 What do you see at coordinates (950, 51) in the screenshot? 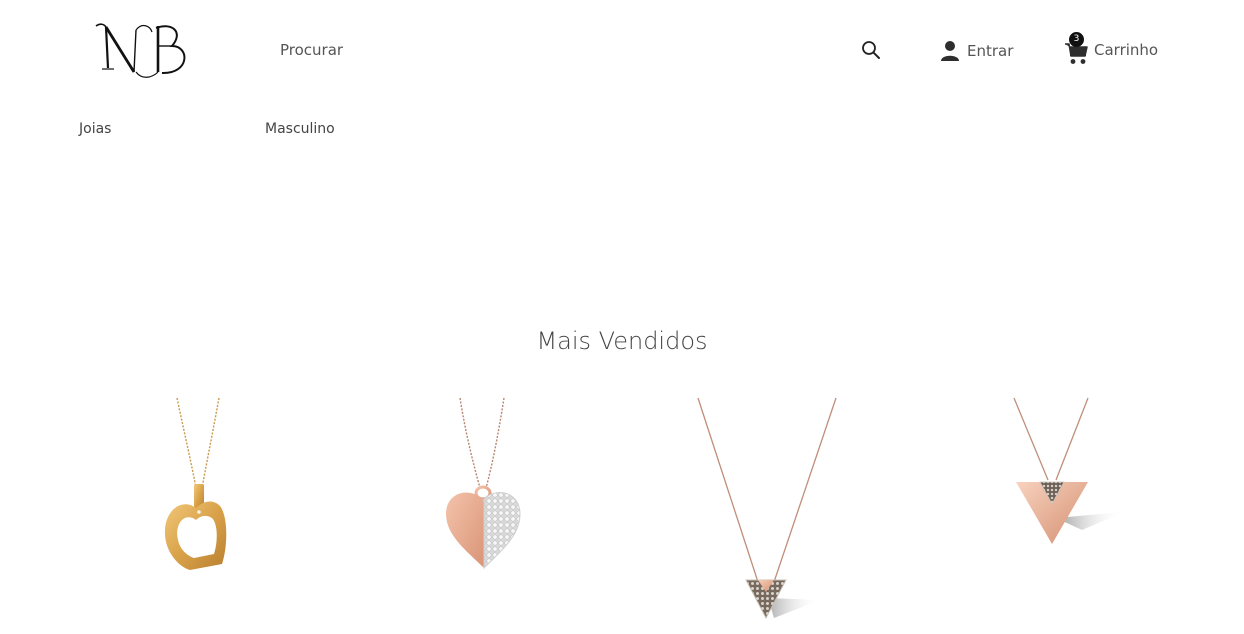
I see `user-icon` at bounding box center [950, 51].